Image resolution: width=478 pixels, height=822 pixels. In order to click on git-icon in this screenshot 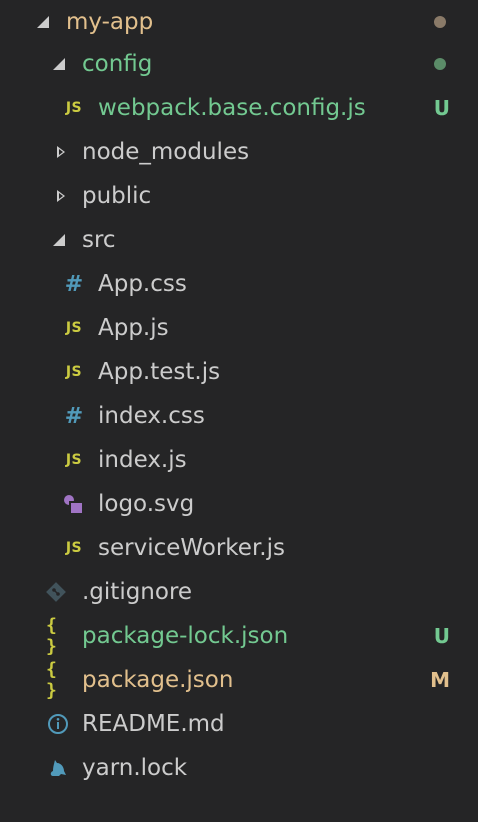, I will do `click(56, 592)`.